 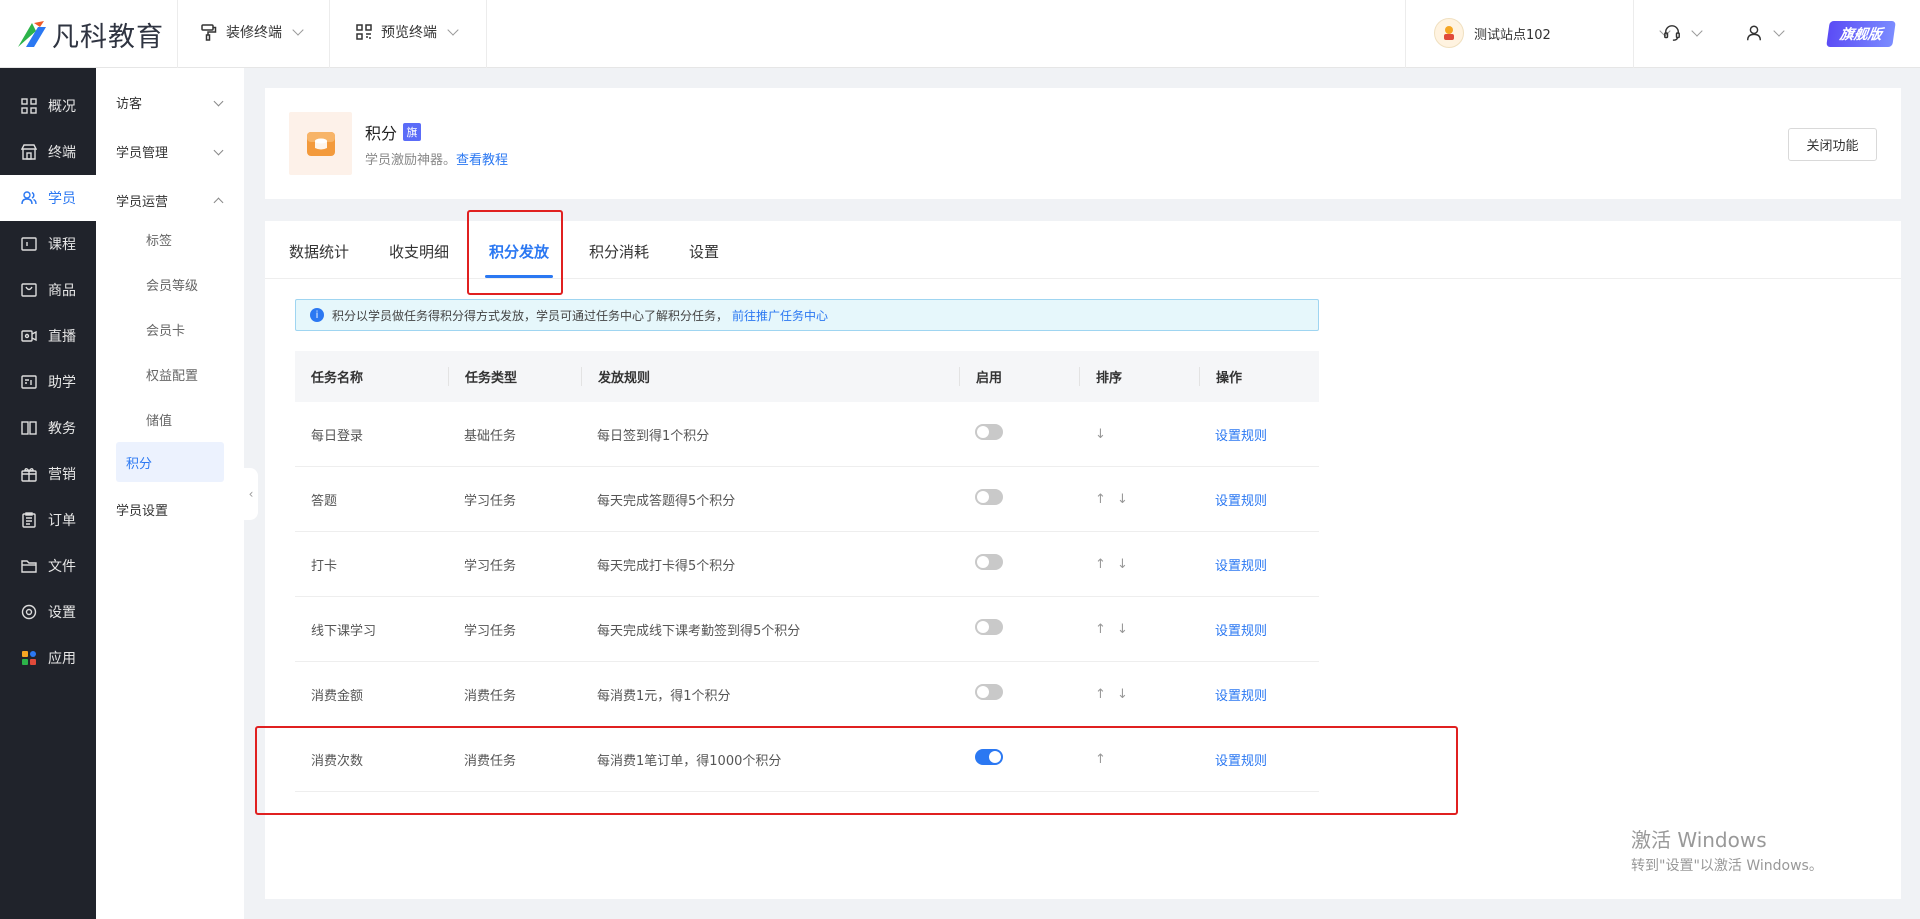 I want to click on promotion-task-center-link: 前往推广任务中心, so click(x=780, y=315).